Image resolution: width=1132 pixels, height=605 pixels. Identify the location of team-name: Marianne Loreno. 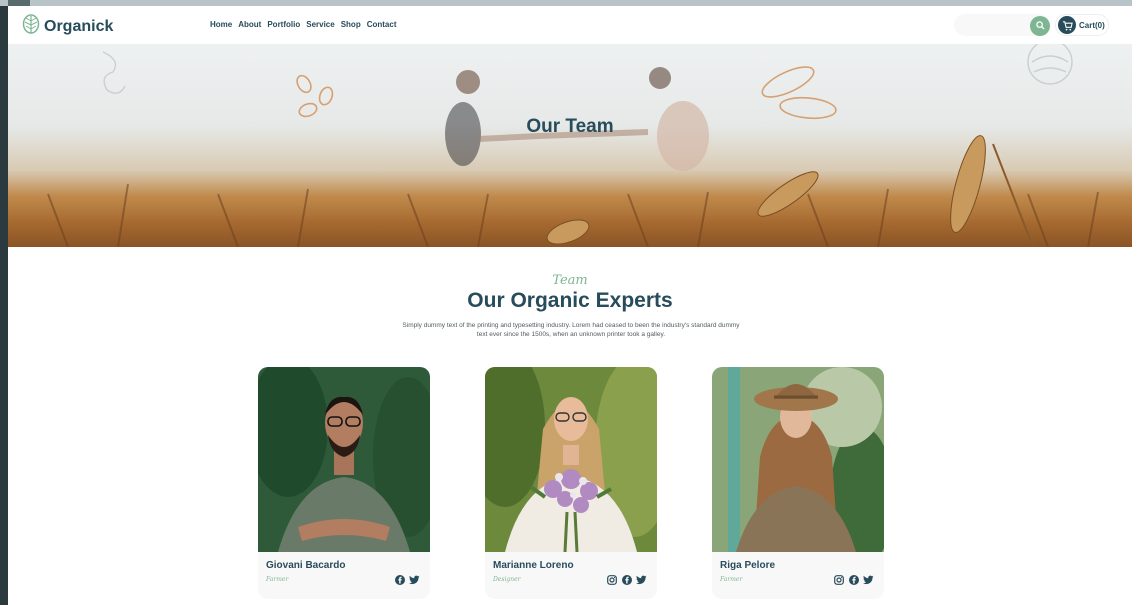
(533, 565).